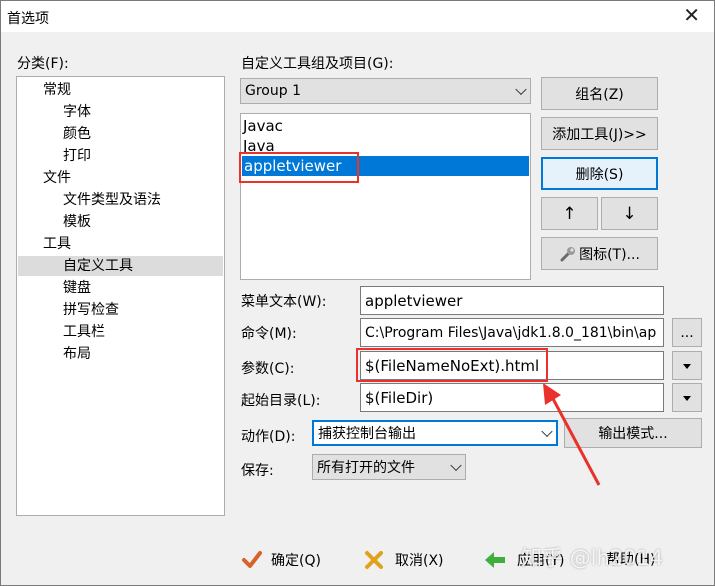 The image size is (715, 586). I want to click on delete-button: 删除(S), so click(599, 173).